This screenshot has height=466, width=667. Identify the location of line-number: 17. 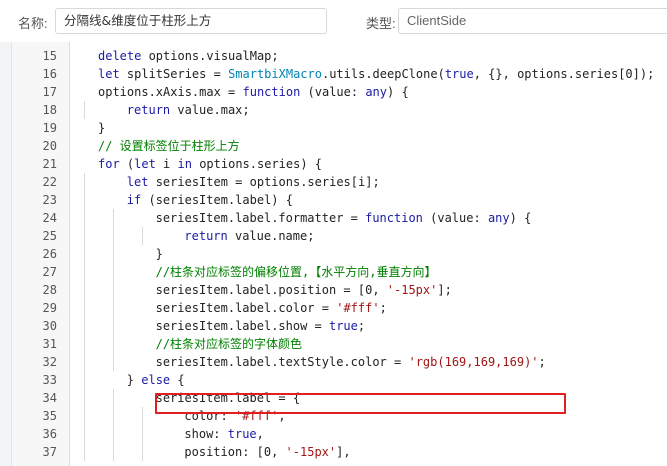
(49, 92).